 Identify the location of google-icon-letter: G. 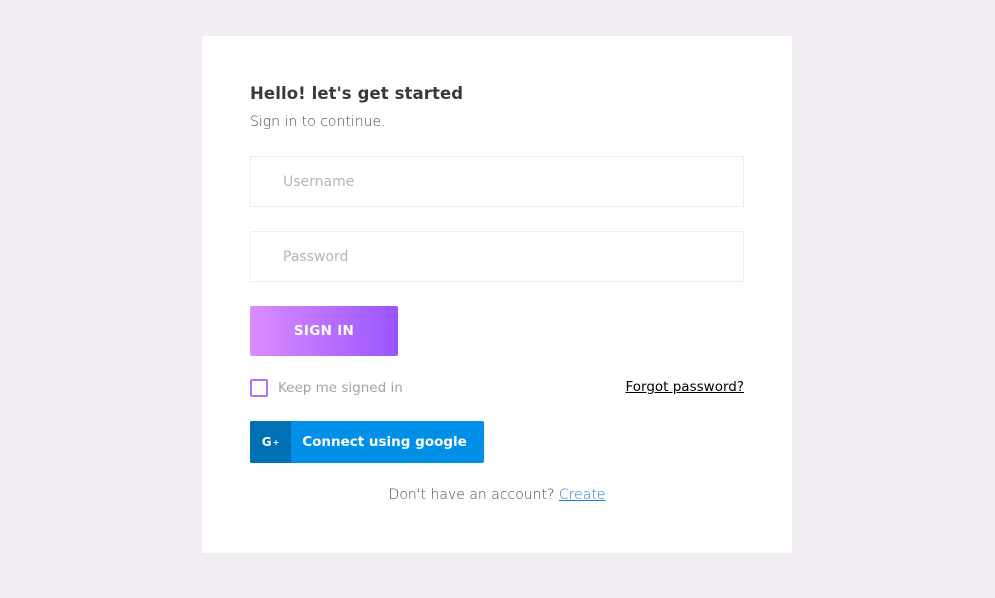
(266, 442).